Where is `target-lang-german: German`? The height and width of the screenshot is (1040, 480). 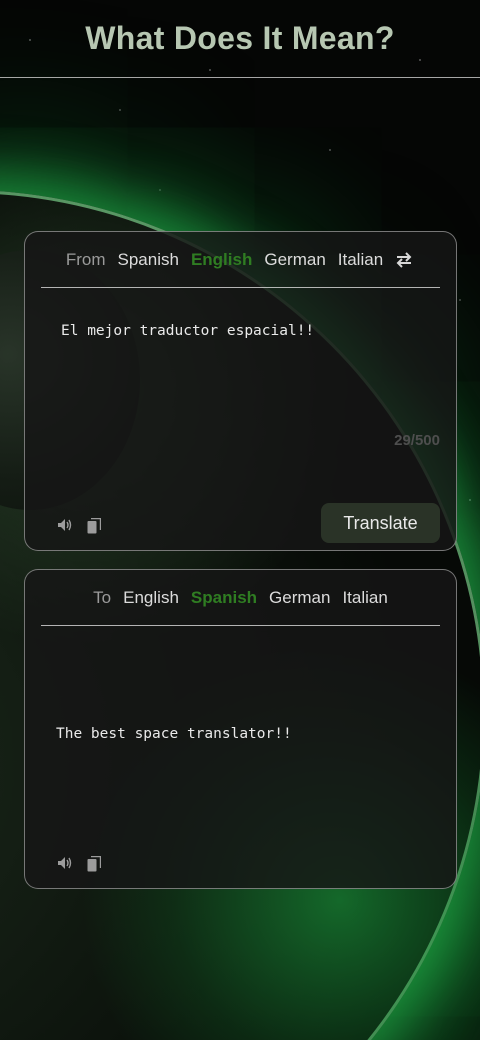 target-lang-german: German is located at coordinates (299, 598).